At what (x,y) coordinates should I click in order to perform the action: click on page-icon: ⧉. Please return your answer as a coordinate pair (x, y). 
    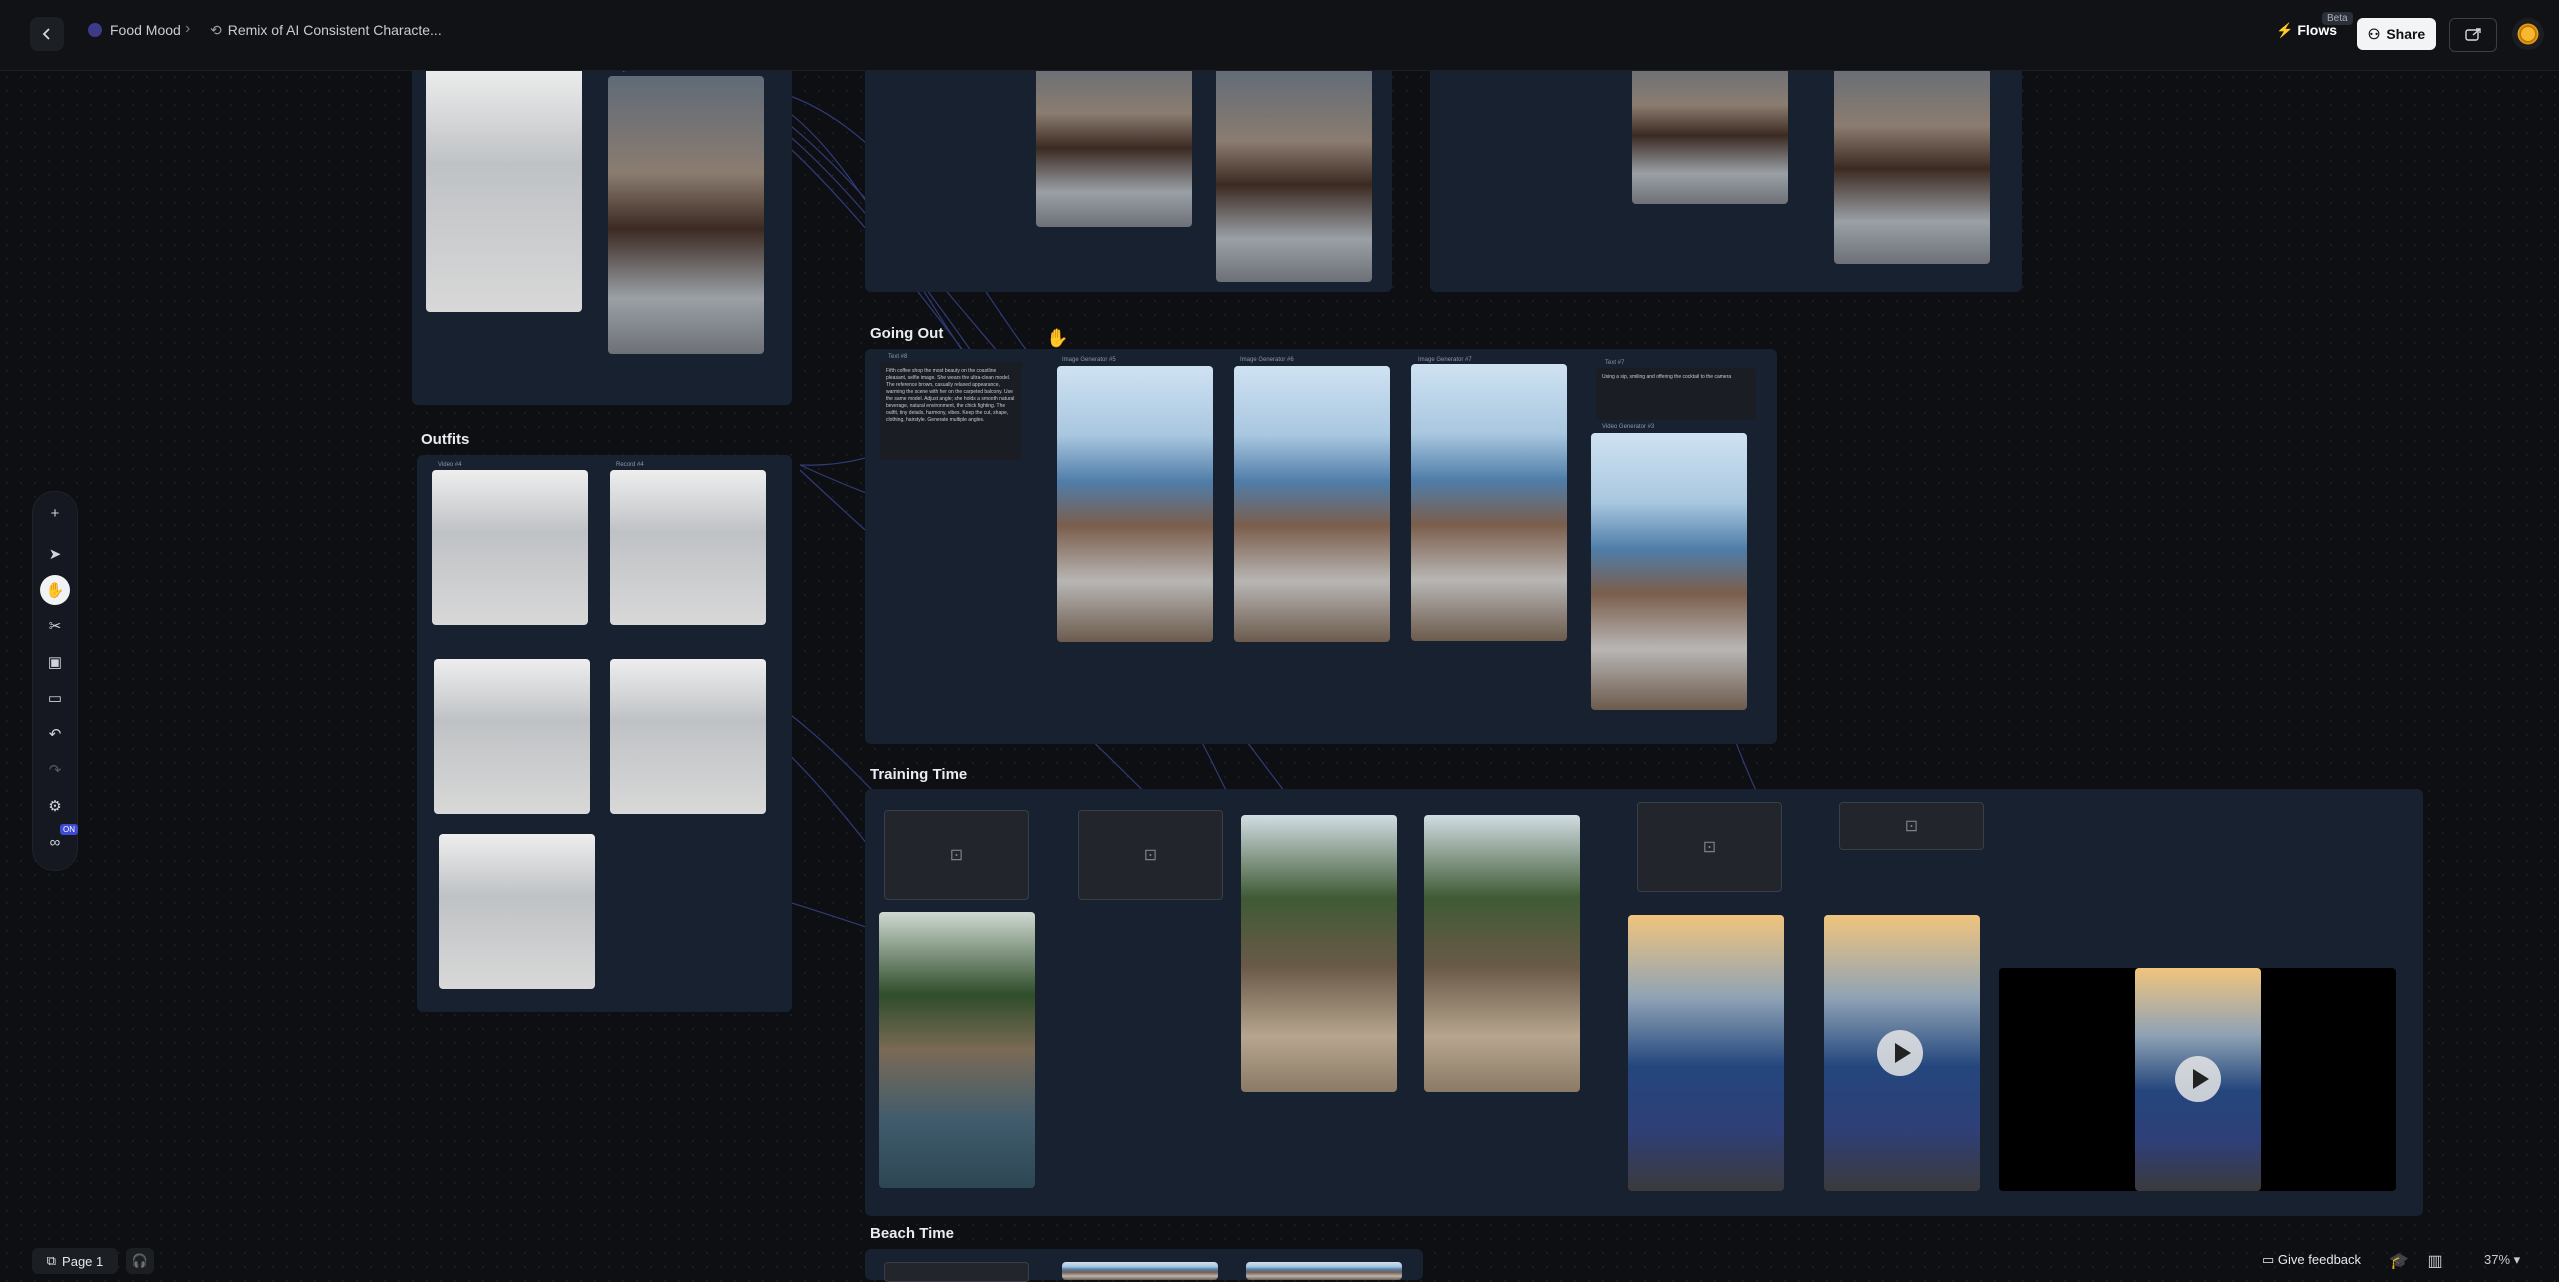
    Looking at the image, I should click on (51, 1260).